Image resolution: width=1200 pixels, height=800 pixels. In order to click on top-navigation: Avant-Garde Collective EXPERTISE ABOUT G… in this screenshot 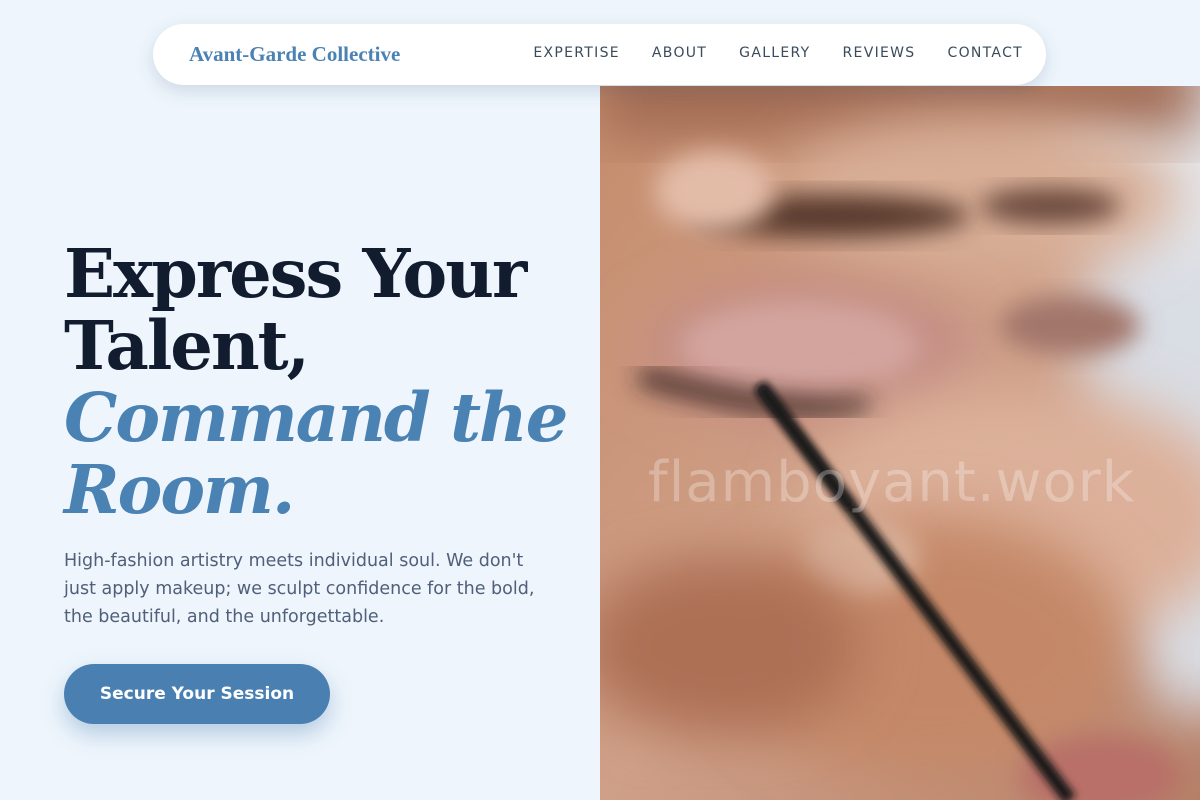, I will do `click(599, 54)`.